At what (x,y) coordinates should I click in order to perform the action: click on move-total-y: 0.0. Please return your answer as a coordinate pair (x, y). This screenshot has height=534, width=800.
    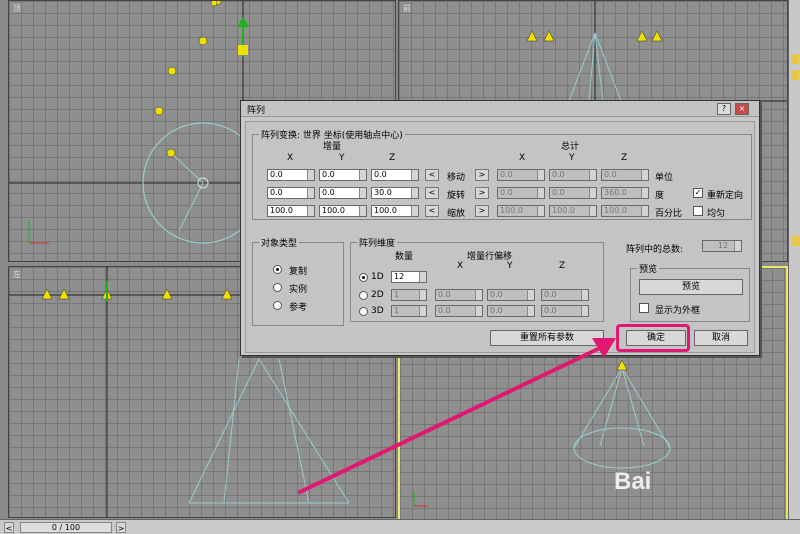
    Looking at the image, I should click on (573, 175).